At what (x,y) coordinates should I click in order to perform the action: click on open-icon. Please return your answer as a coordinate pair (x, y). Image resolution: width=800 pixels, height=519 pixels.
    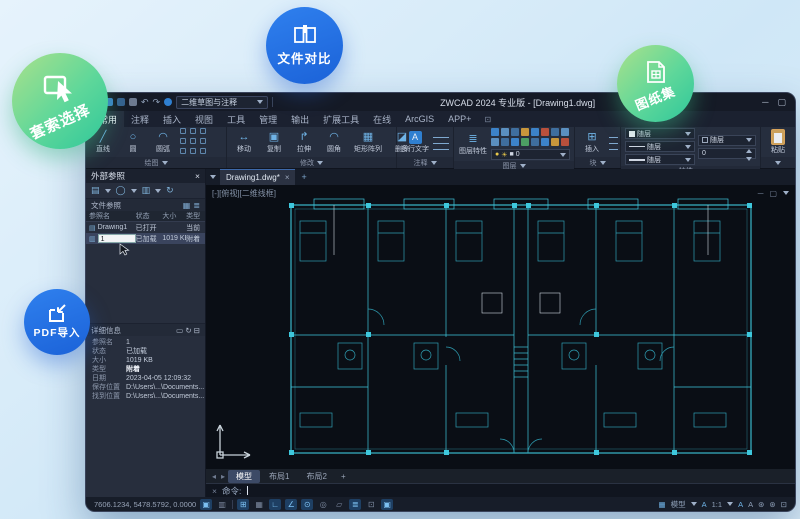
    Looking at the image, I should click on (121, 102).